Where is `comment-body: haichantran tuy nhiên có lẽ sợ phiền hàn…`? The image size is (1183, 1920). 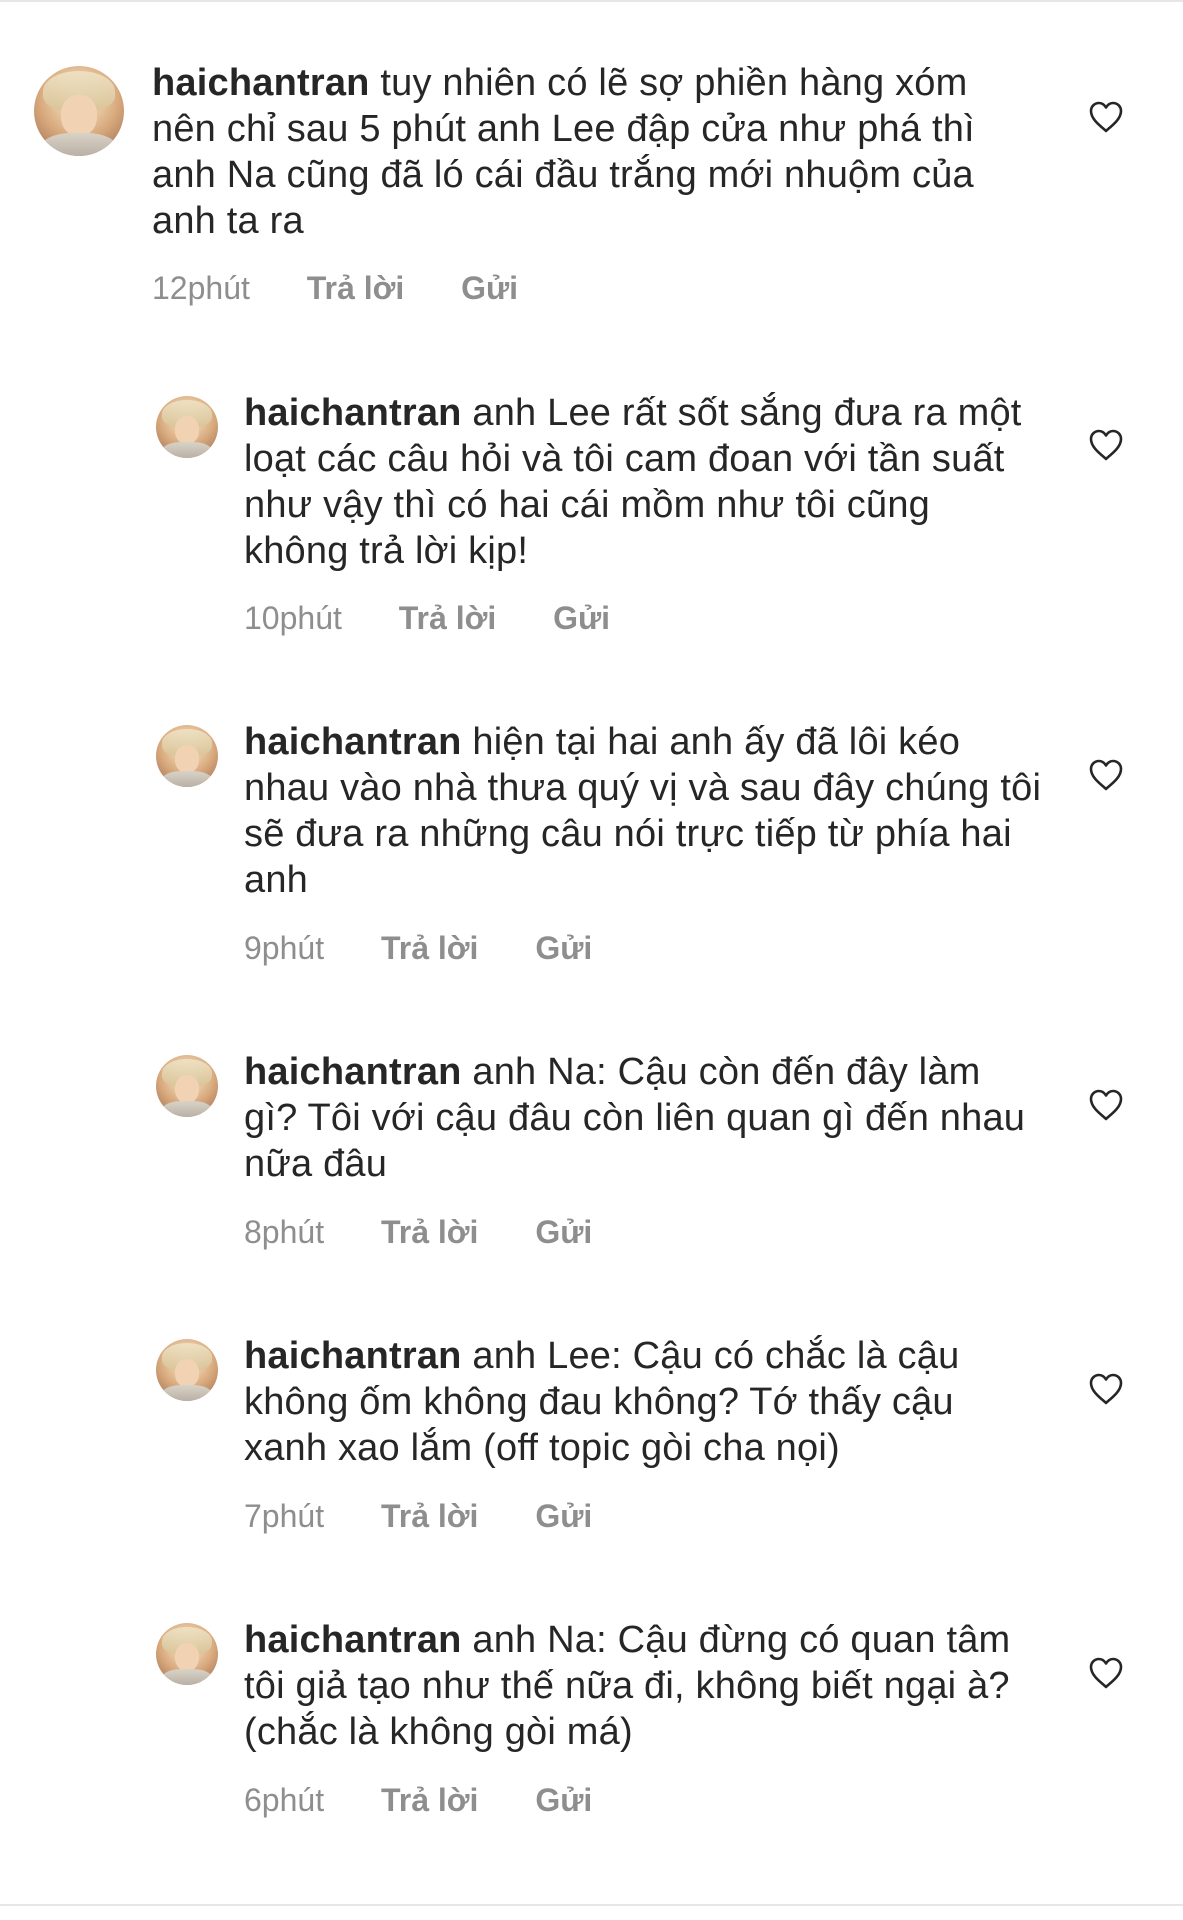
comment-body: haichantran tuy nhiên có lẽ sợ phiền hàn… is located at coordinates (587, 152).